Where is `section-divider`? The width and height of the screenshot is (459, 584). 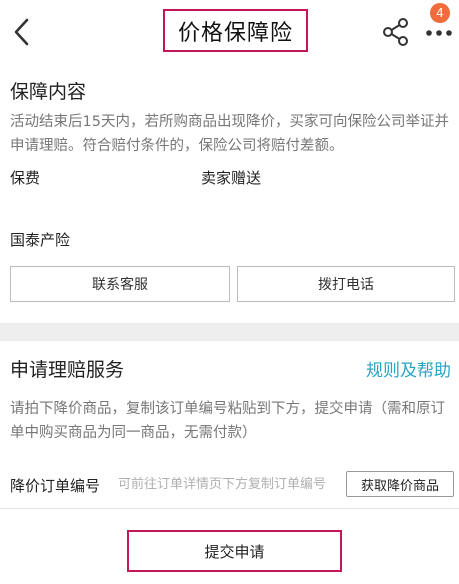 section-divider is located at coordinates (229, 332).